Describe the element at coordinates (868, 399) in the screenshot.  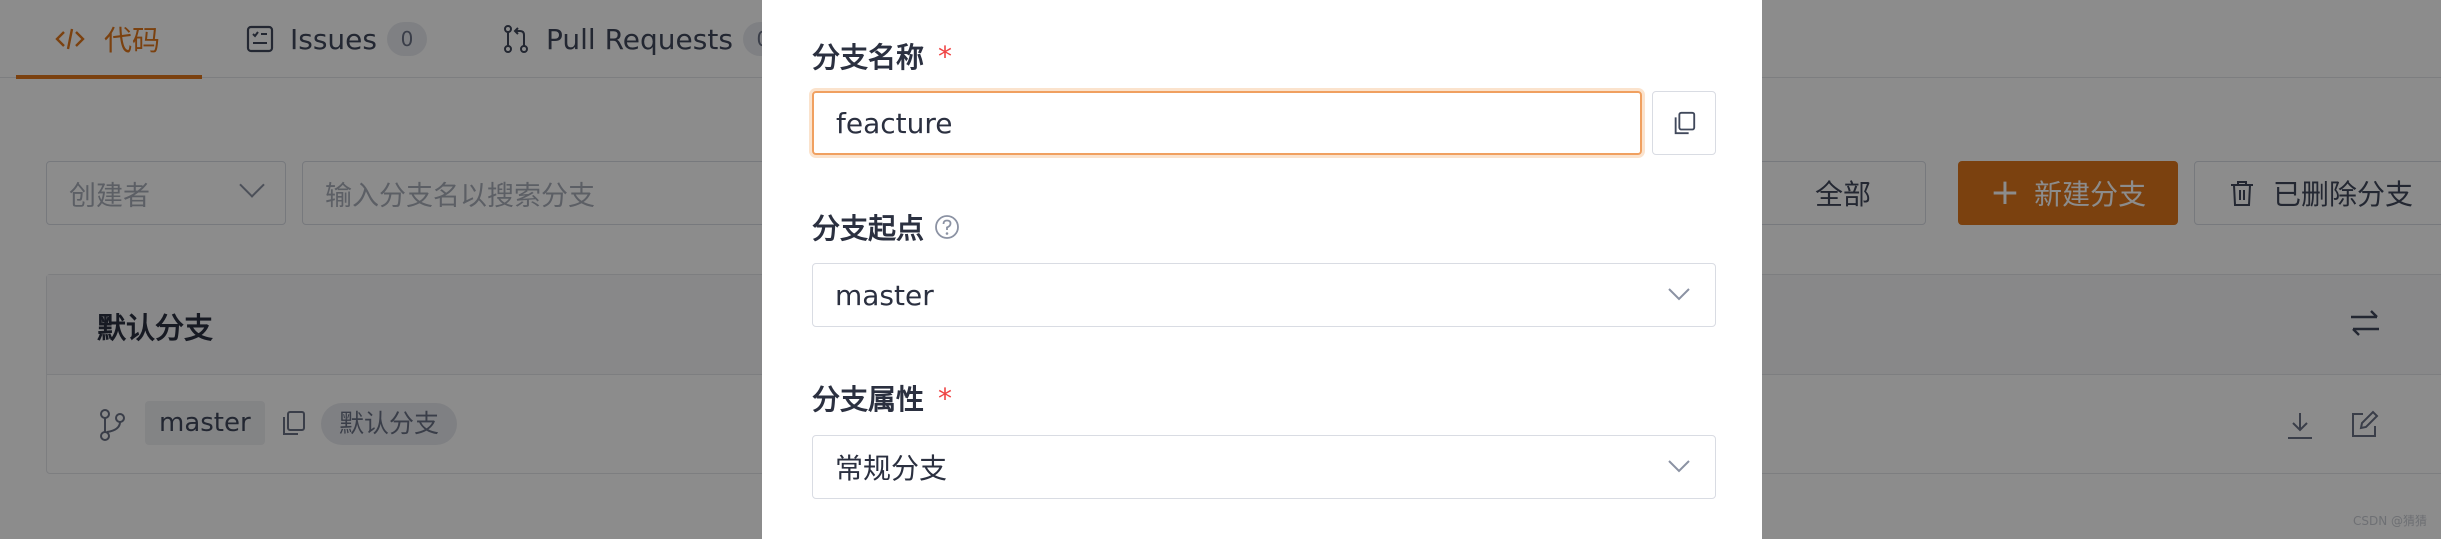
I see `branch-type-label-text: 分支属性` at that location.